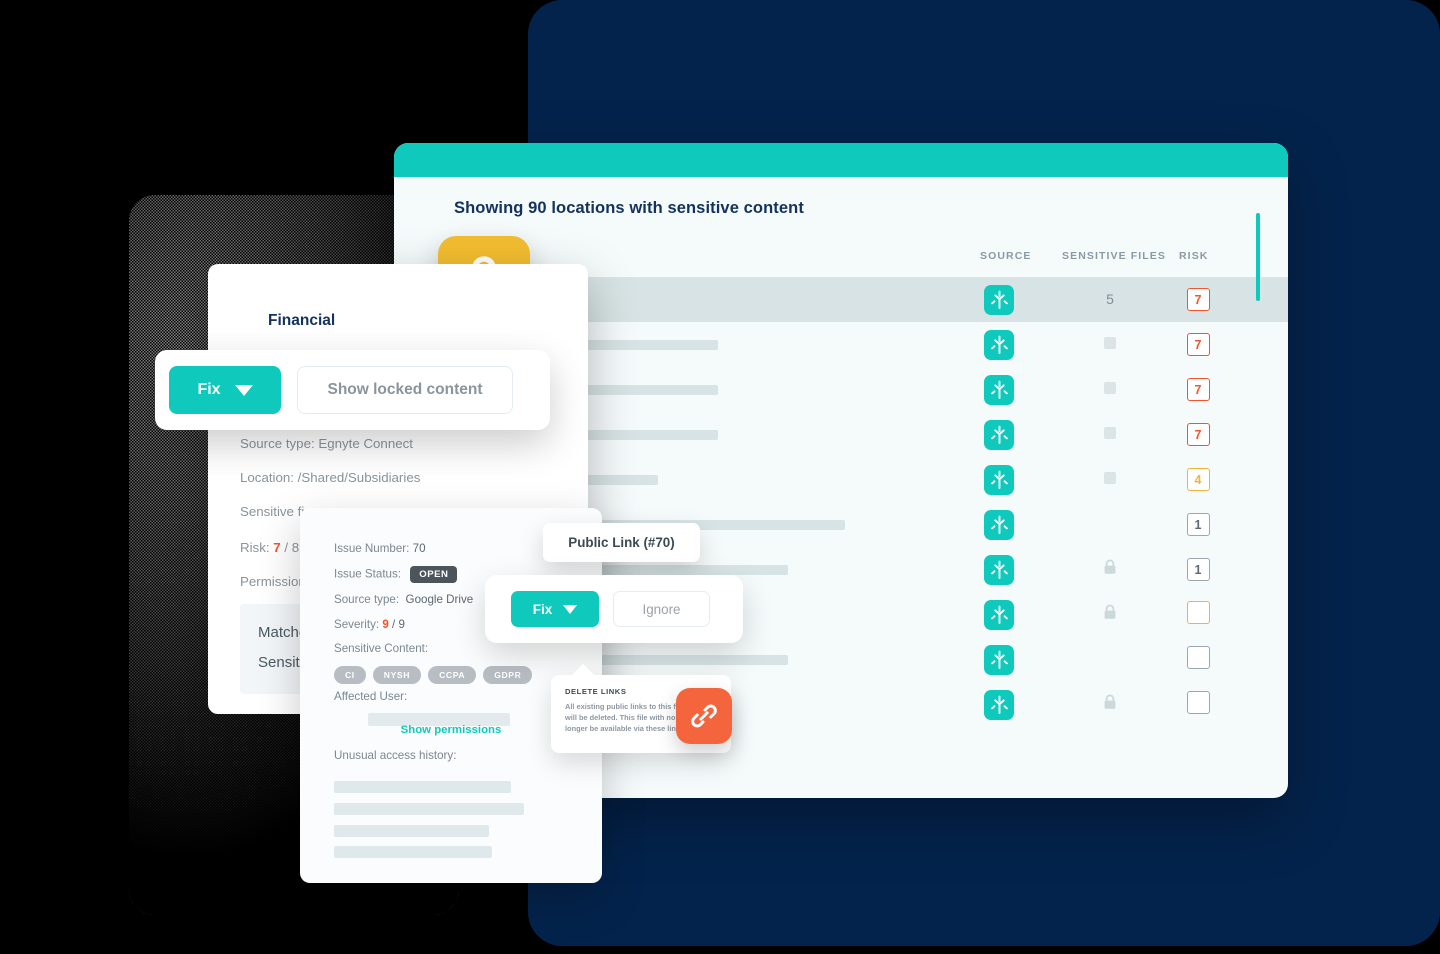  Describe the element at coordinates (398, 624) in the screenshot. I see `issue-severity-total: / 9` at that location.